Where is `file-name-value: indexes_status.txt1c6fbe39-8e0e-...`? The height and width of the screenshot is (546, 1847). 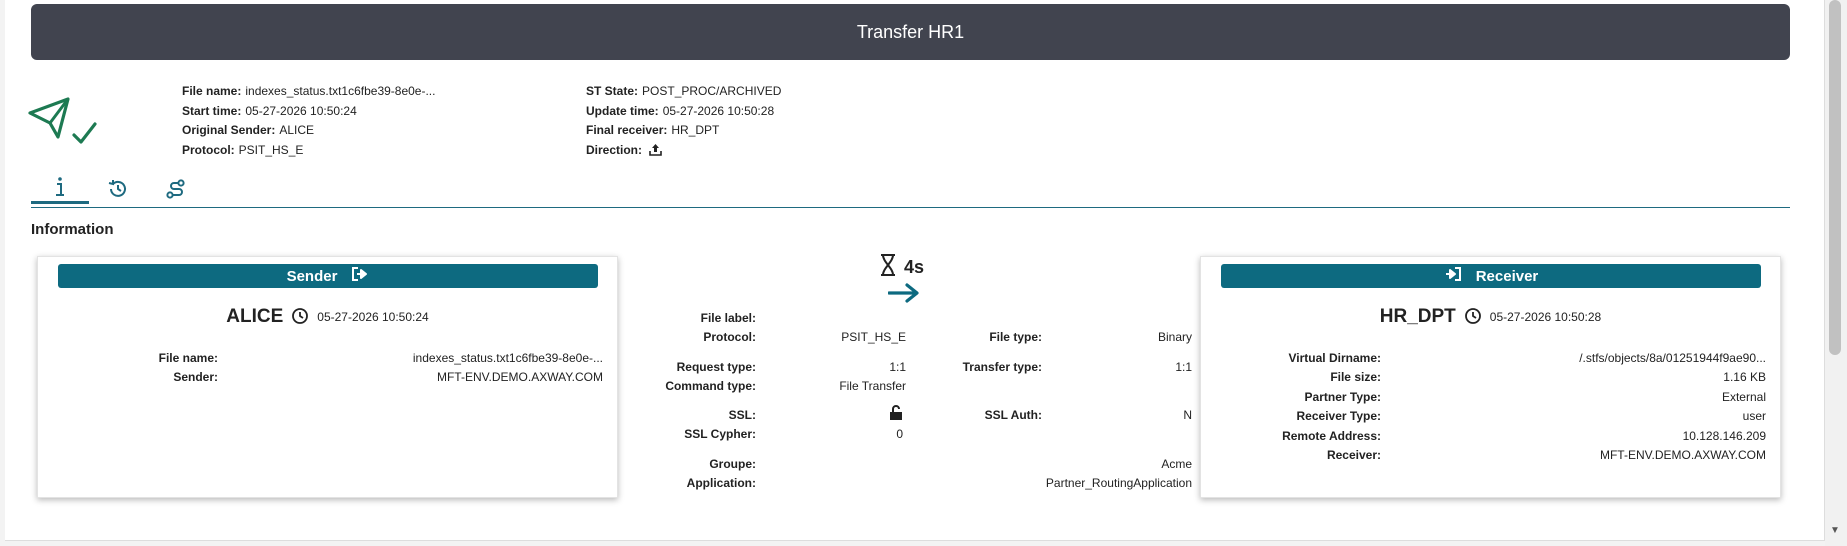 file-name-value: indexes_status.txt1c6fbe39-8e0e-... is located at coordinates (340, 91).